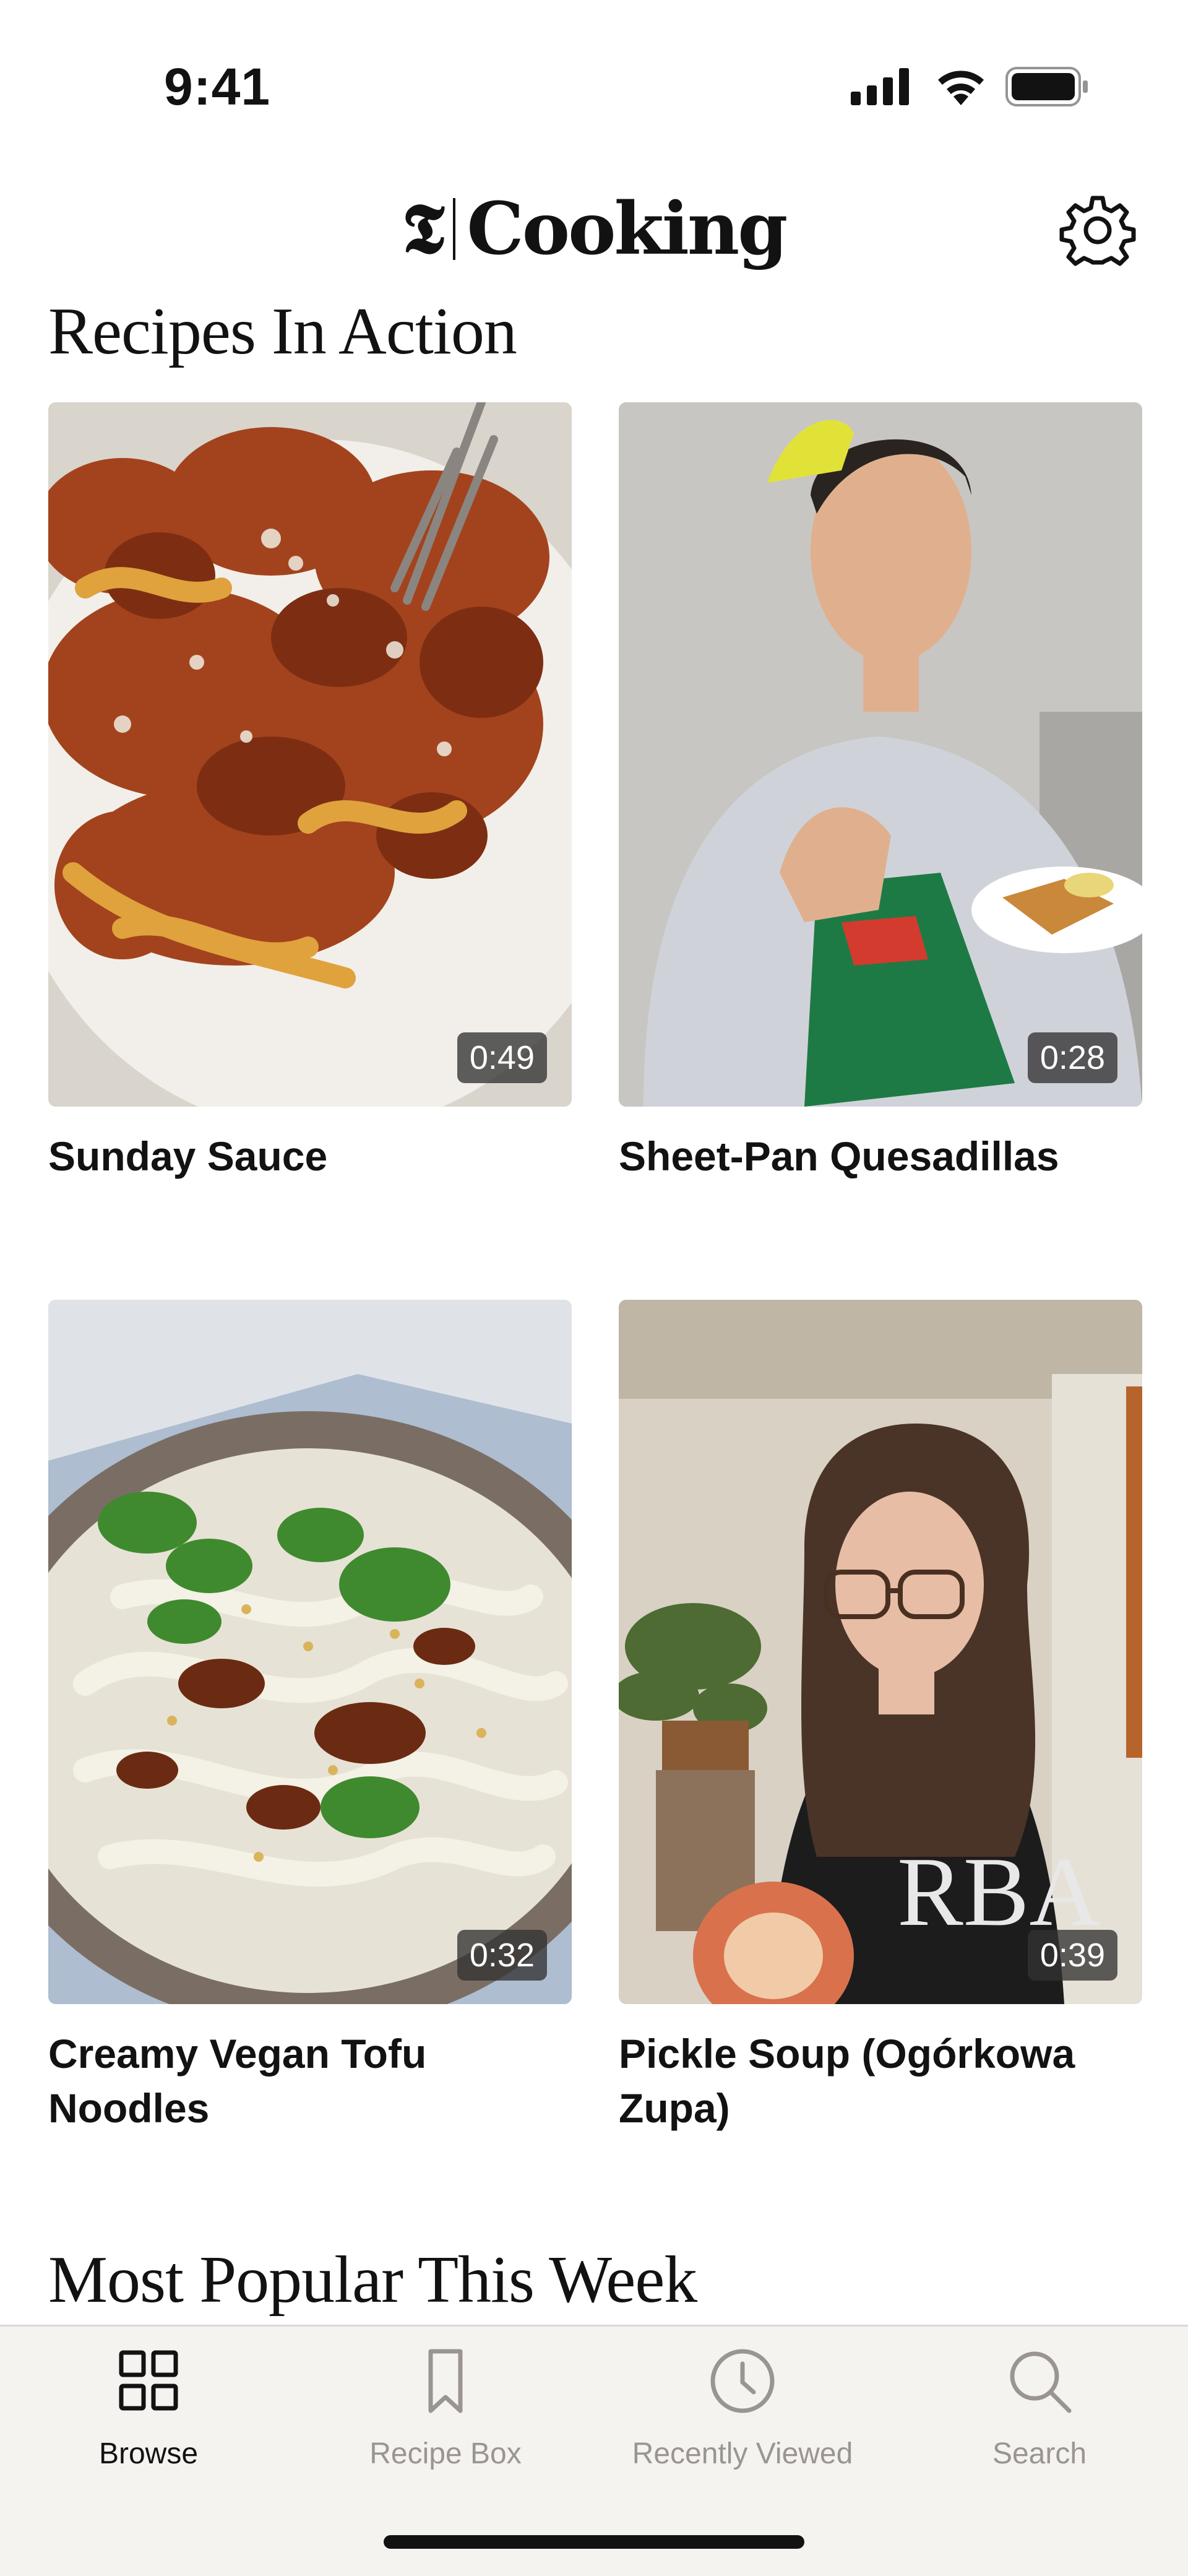 Image resolution: width=1188 pixels, height=2576 pixels. I want to click on video-thumbnail: 0:49, so click(310, 754).